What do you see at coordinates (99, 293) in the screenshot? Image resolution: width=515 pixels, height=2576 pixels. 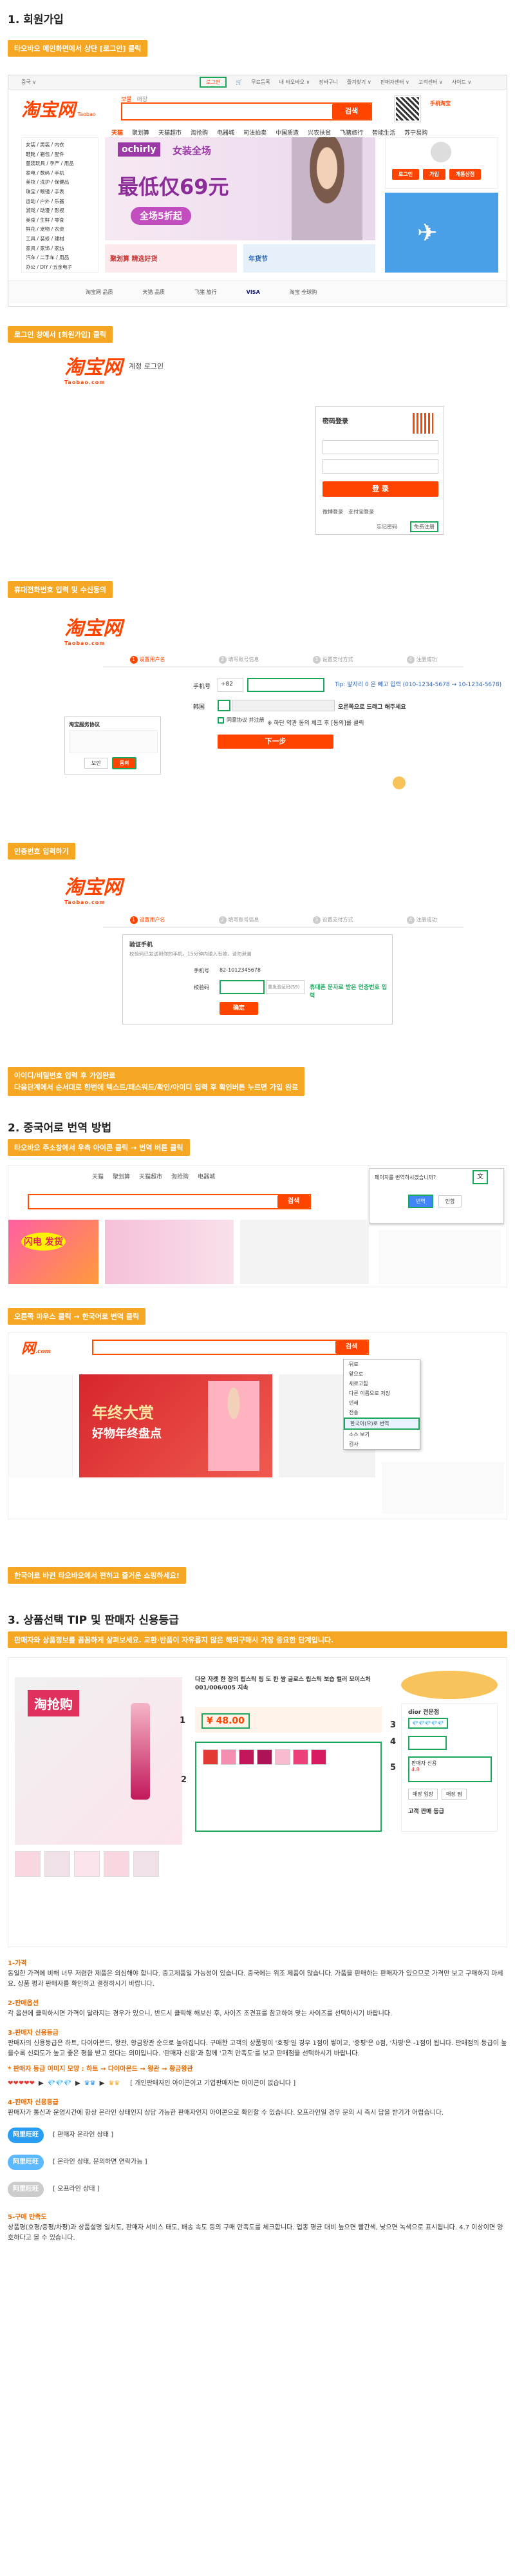 I see `service-item: 淘宝网 品质` at bounding box center [99, 293].